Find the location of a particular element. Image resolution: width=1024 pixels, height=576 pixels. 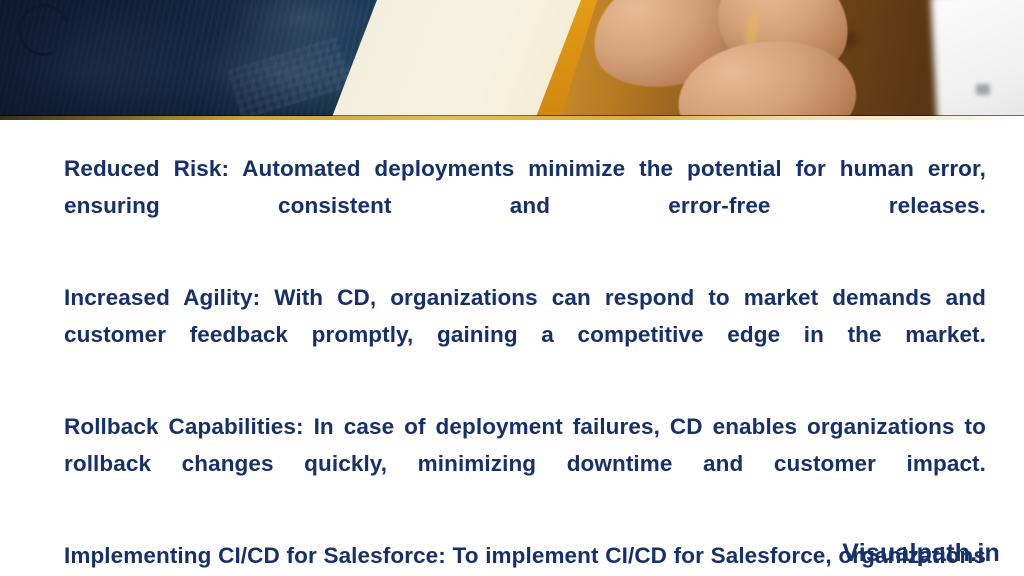

banner-image-right-teamwork is located at coordinates (792, 60).